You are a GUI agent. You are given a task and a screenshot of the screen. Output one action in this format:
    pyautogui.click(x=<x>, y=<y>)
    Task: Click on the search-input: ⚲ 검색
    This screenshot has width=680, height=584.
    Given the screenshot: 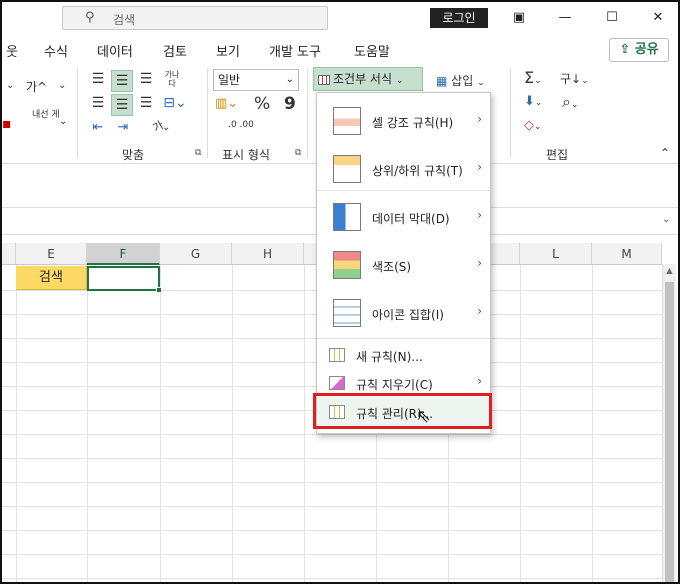 What is the action you would take?
    pyautogui.click(x=195, y=18)
    